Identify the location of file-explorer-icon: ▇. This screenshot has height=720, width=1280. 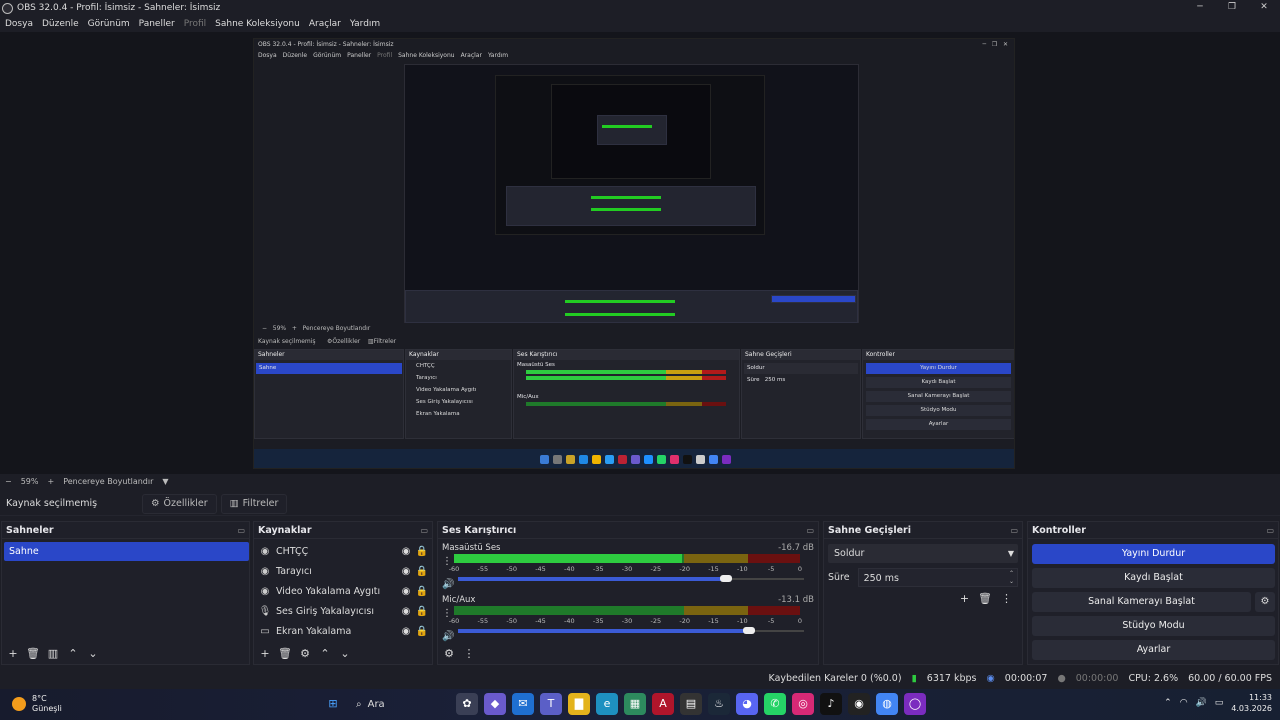
(579, 704).